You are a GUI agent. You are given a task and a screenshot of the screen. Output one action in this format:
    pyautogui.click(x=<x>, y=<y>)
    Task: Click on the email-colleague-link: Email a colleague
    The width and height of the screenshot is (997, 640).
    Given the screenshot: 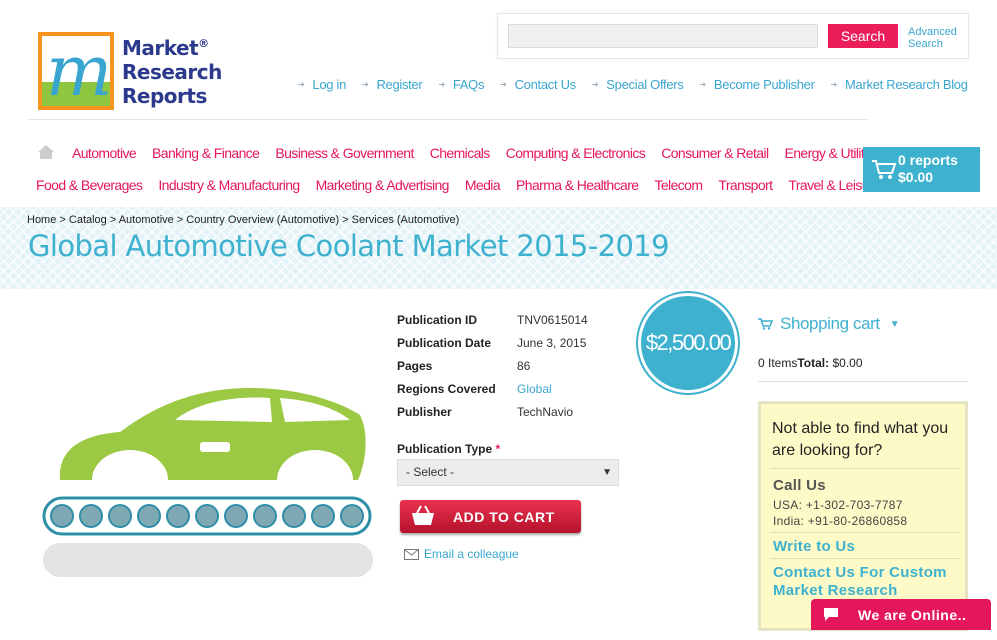 What is the action you would take?
    pyautogui.click(x=461, y=554)
    